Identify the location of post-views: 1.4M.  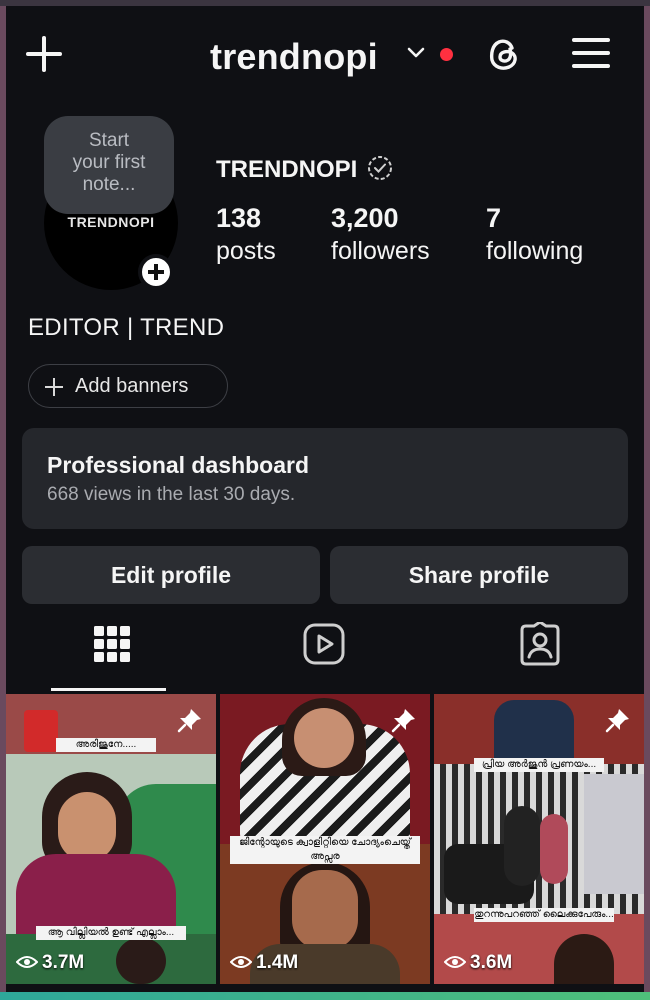
(264, 963).